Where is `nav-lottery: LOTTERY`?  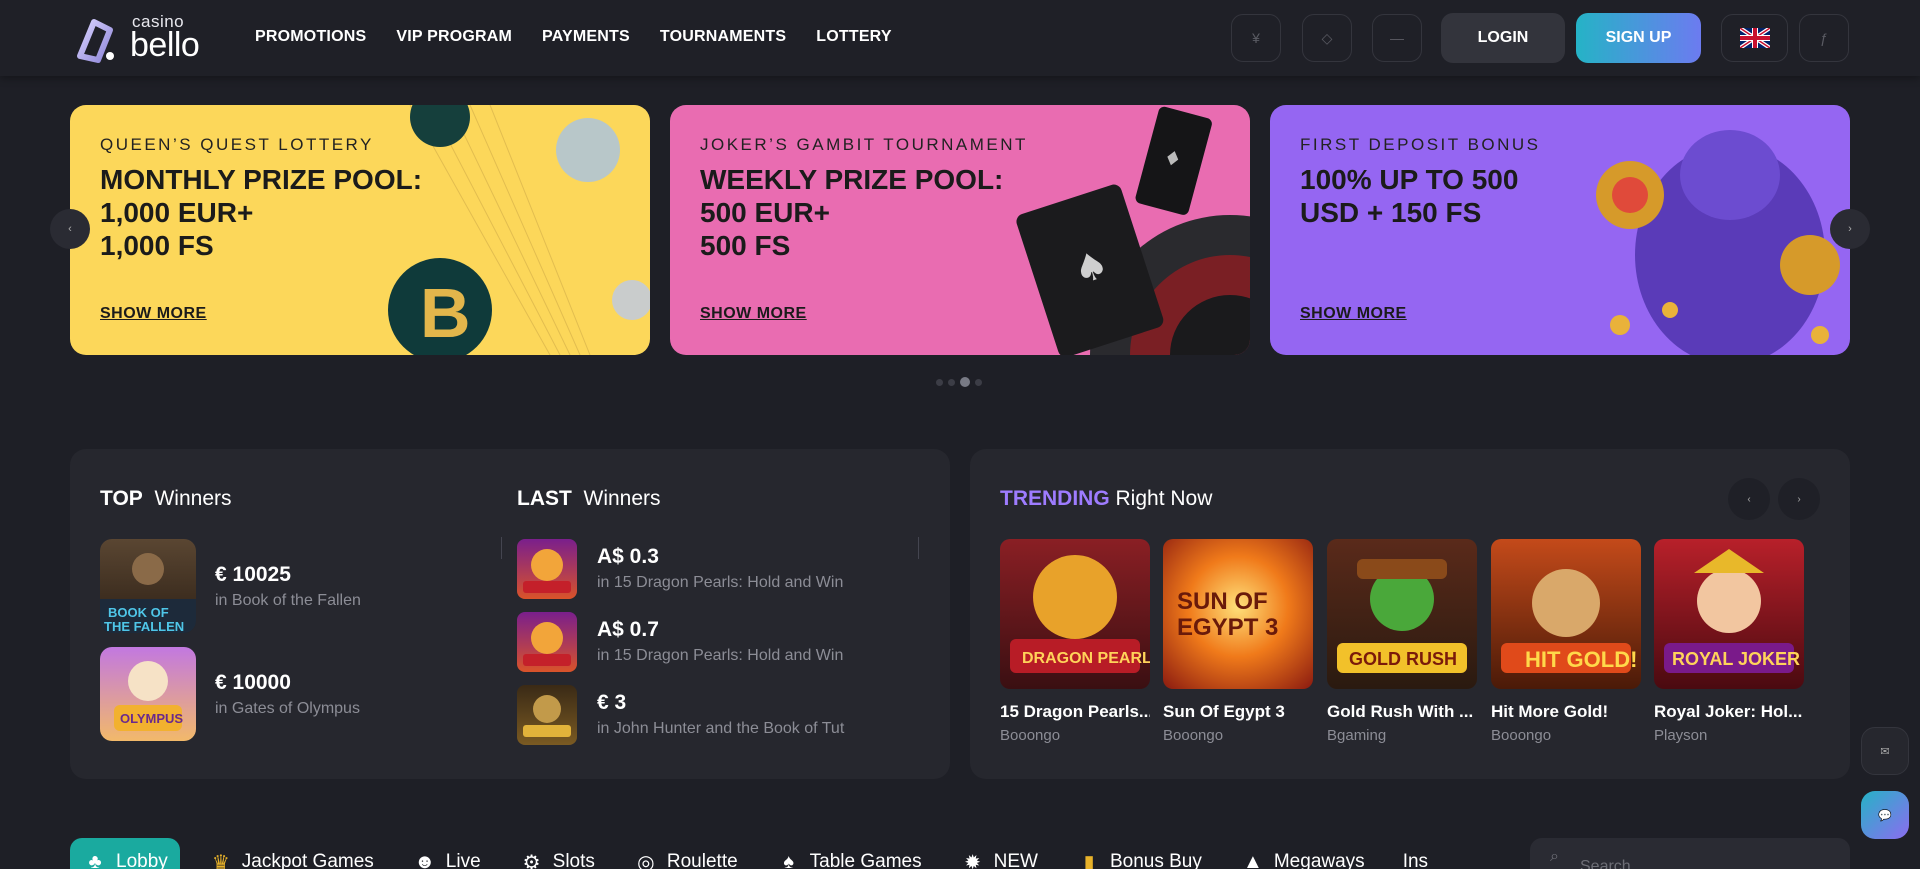 nav-lottery: LOTTERY is located at coordinates (853, 37).